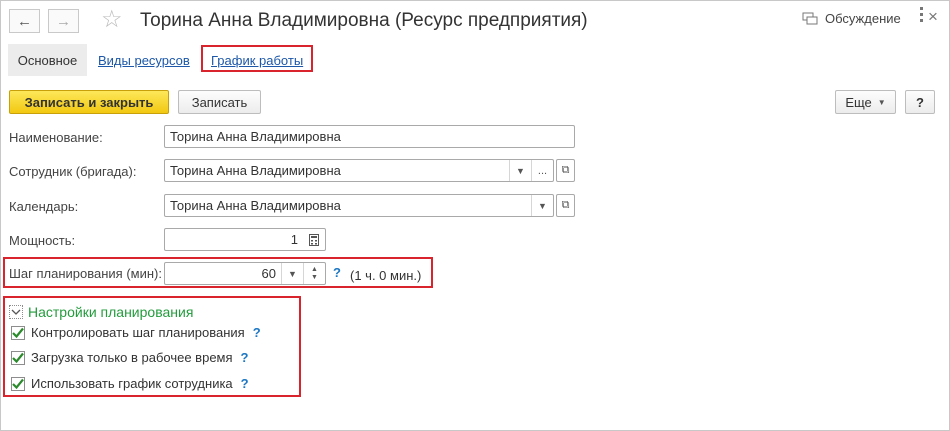  Describe the element at coordinates (294, 239) in the screenshot. I see `capacity-value: 1` at that location.